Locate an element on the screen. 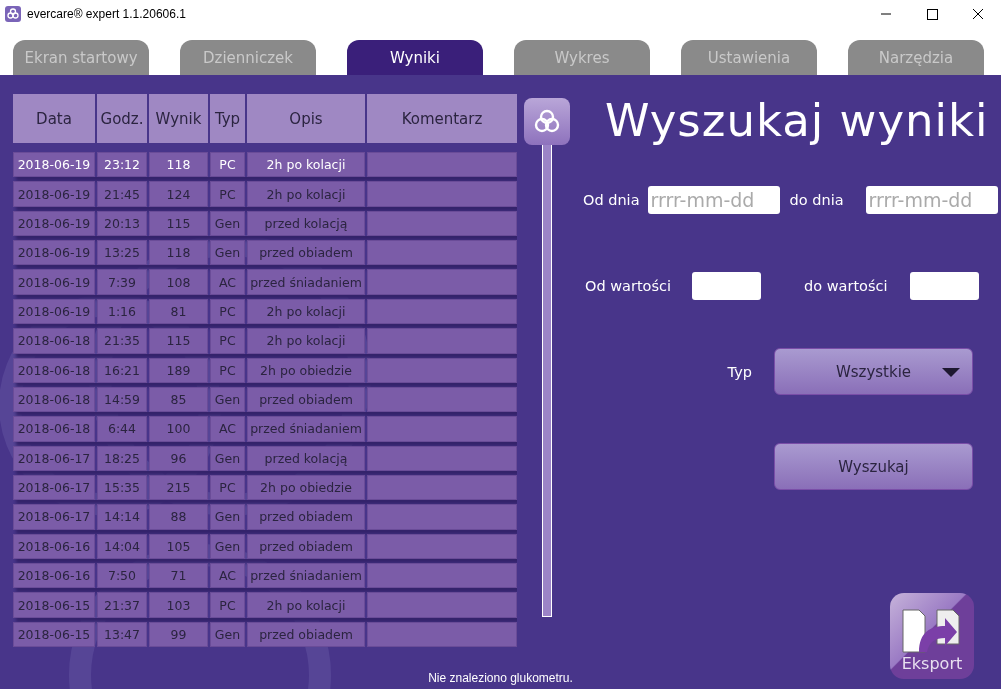 This screenshot has height=689, width=1001. search-button: Wyszukaj is located at coordinates (873, 466).